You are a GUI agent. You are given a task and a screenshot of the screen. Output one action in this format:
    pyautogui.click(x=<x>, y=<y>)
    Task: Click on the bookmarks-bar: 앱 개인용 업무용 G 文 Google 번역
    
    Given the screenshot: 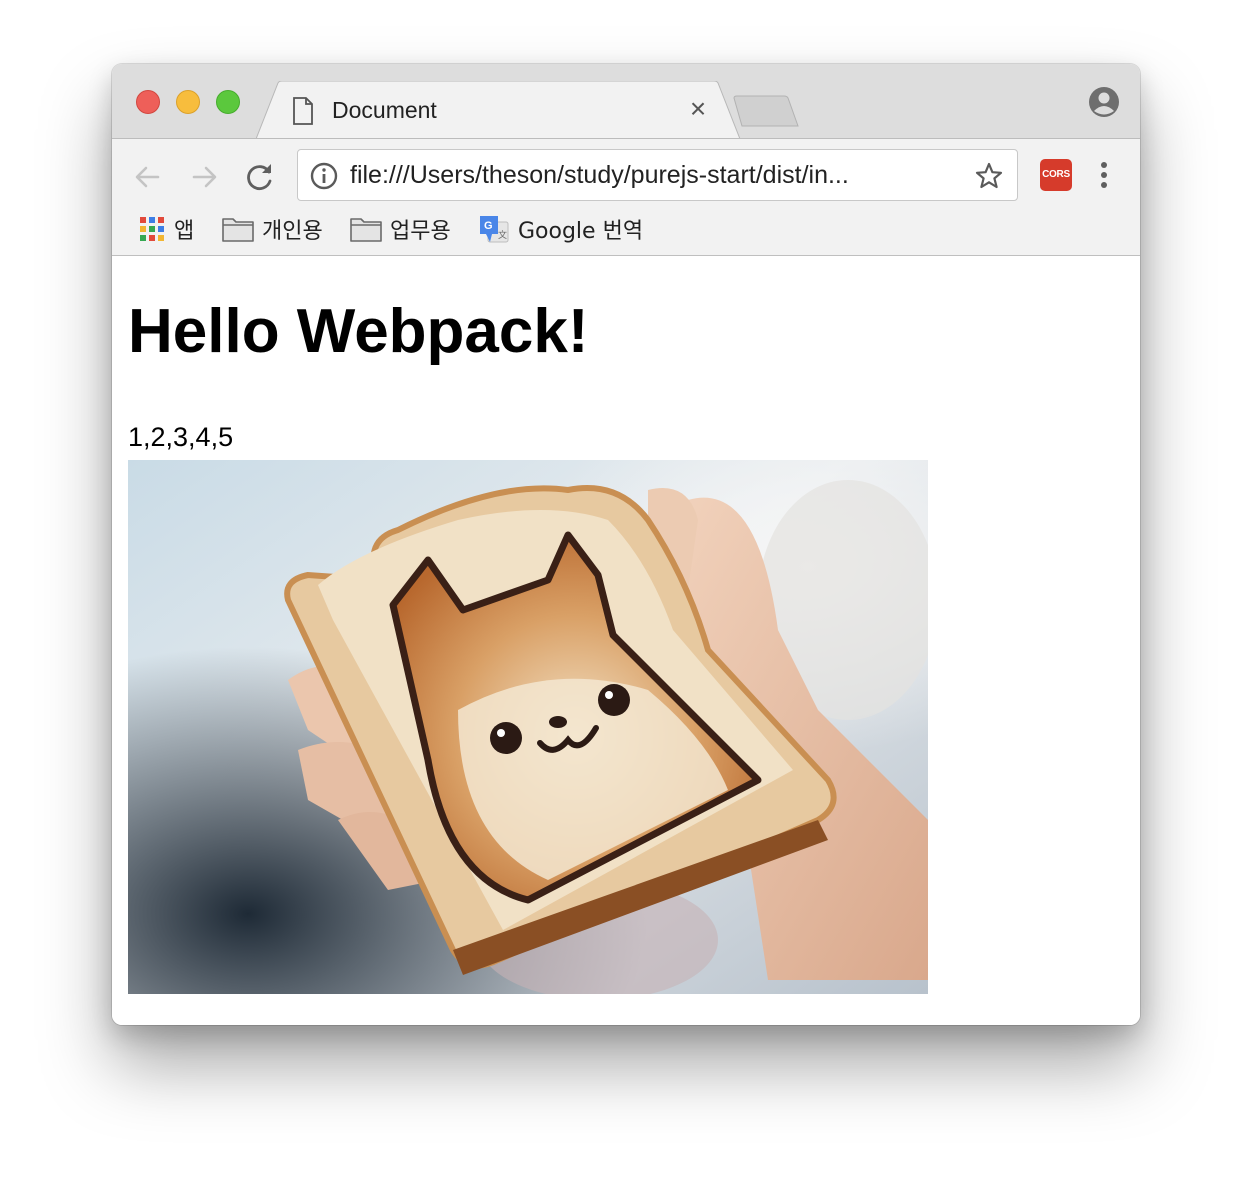 What is the action you would take?
    pyautogui.click(x=626, y=229)
    